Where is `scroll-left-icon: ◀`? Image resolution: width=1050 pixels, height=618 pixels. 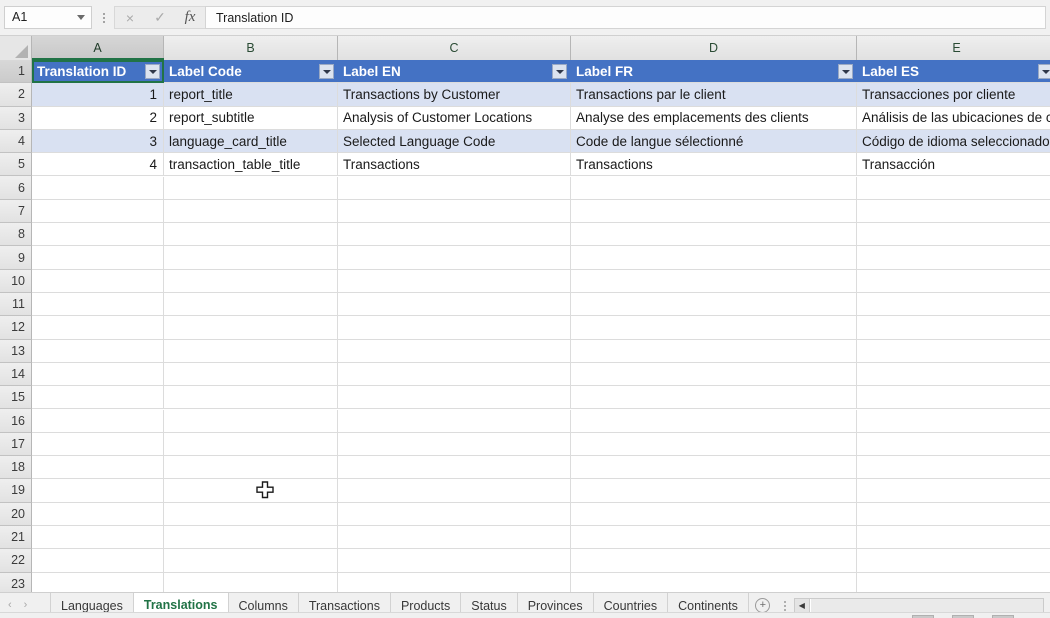
scroll-left-icon: ◀ is located at coordinates (802, 605).